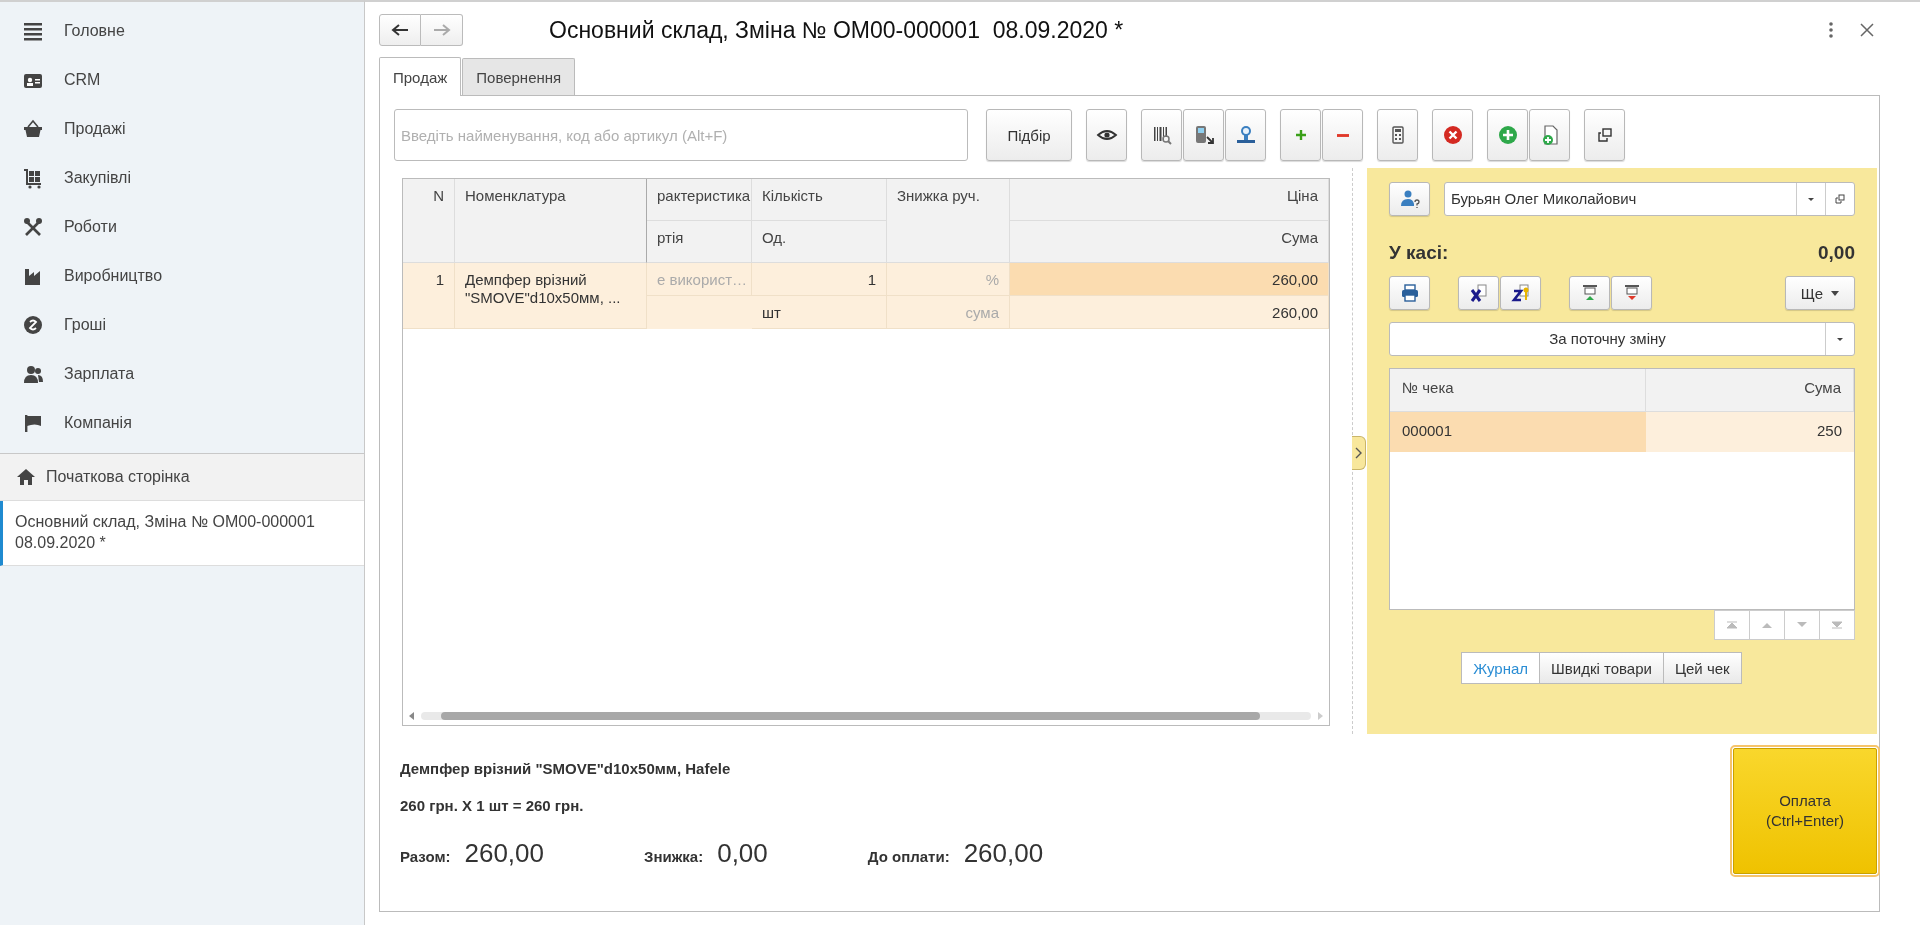  Describe the element at coordinates (412, 716) in the screenshot. I see `scroll-left-icon` at that location.